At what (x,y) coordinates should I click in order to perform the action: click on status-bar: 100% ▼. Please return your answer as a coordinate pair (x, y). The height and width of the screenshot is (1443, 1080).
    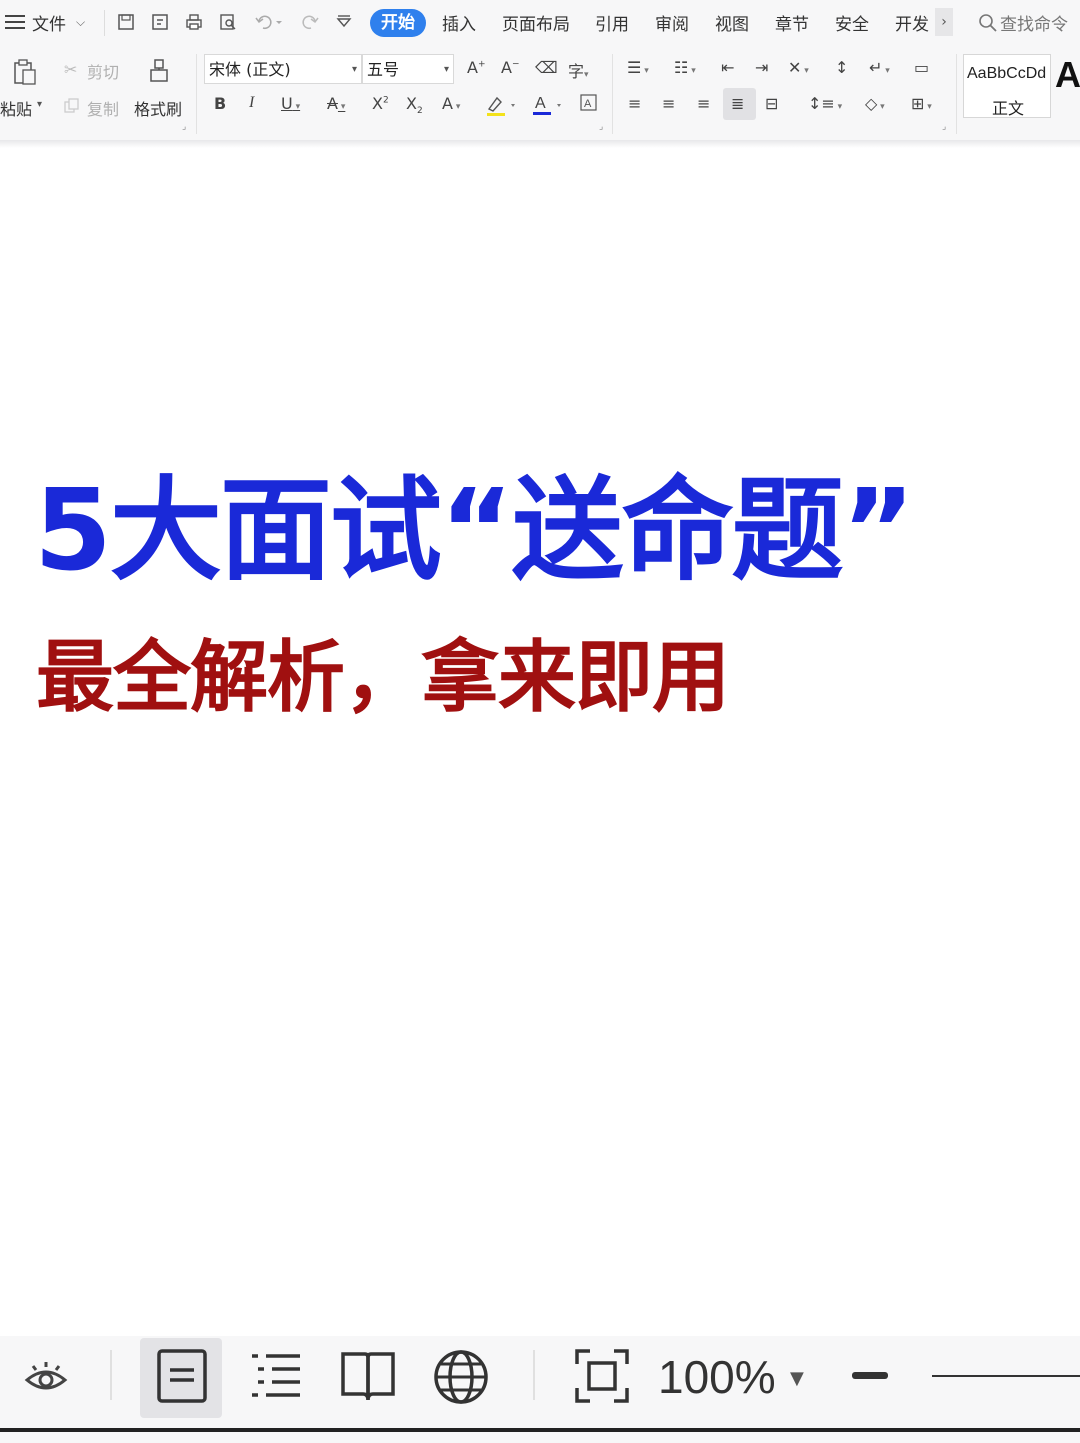
    Looking at the image, I should click on (540, 1389).